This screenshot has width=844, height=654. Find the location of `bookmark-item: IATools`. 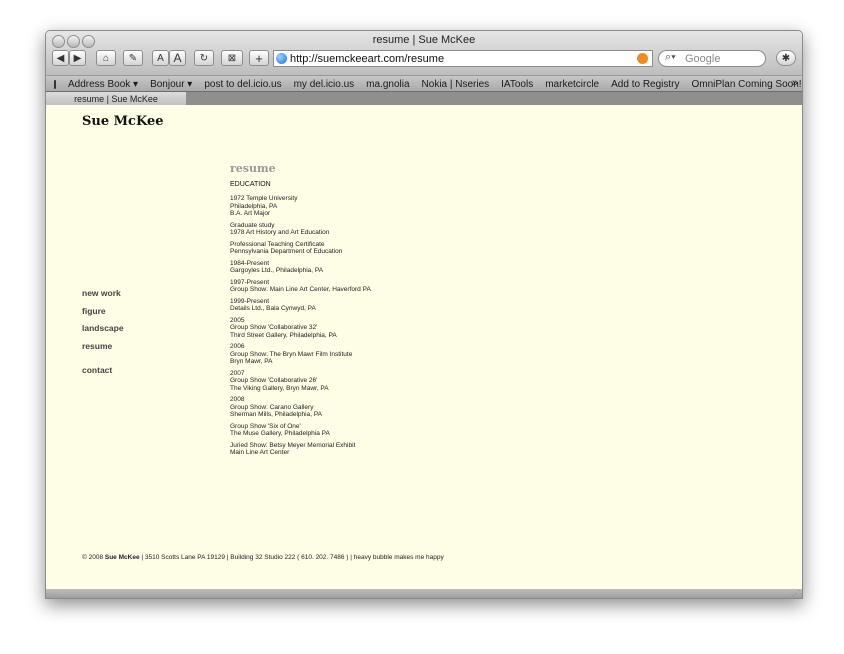

bookmark-item: IATools is located at coordinates (517, 84).